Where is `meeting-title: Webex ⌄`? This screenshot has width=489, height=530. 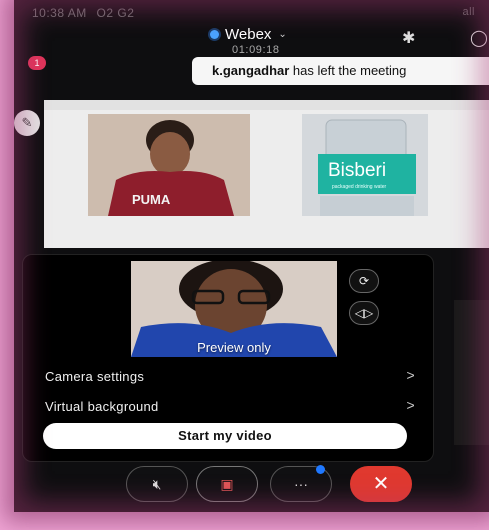 meeting-title: Webex ⌄ is located at coordinates (248, 34).